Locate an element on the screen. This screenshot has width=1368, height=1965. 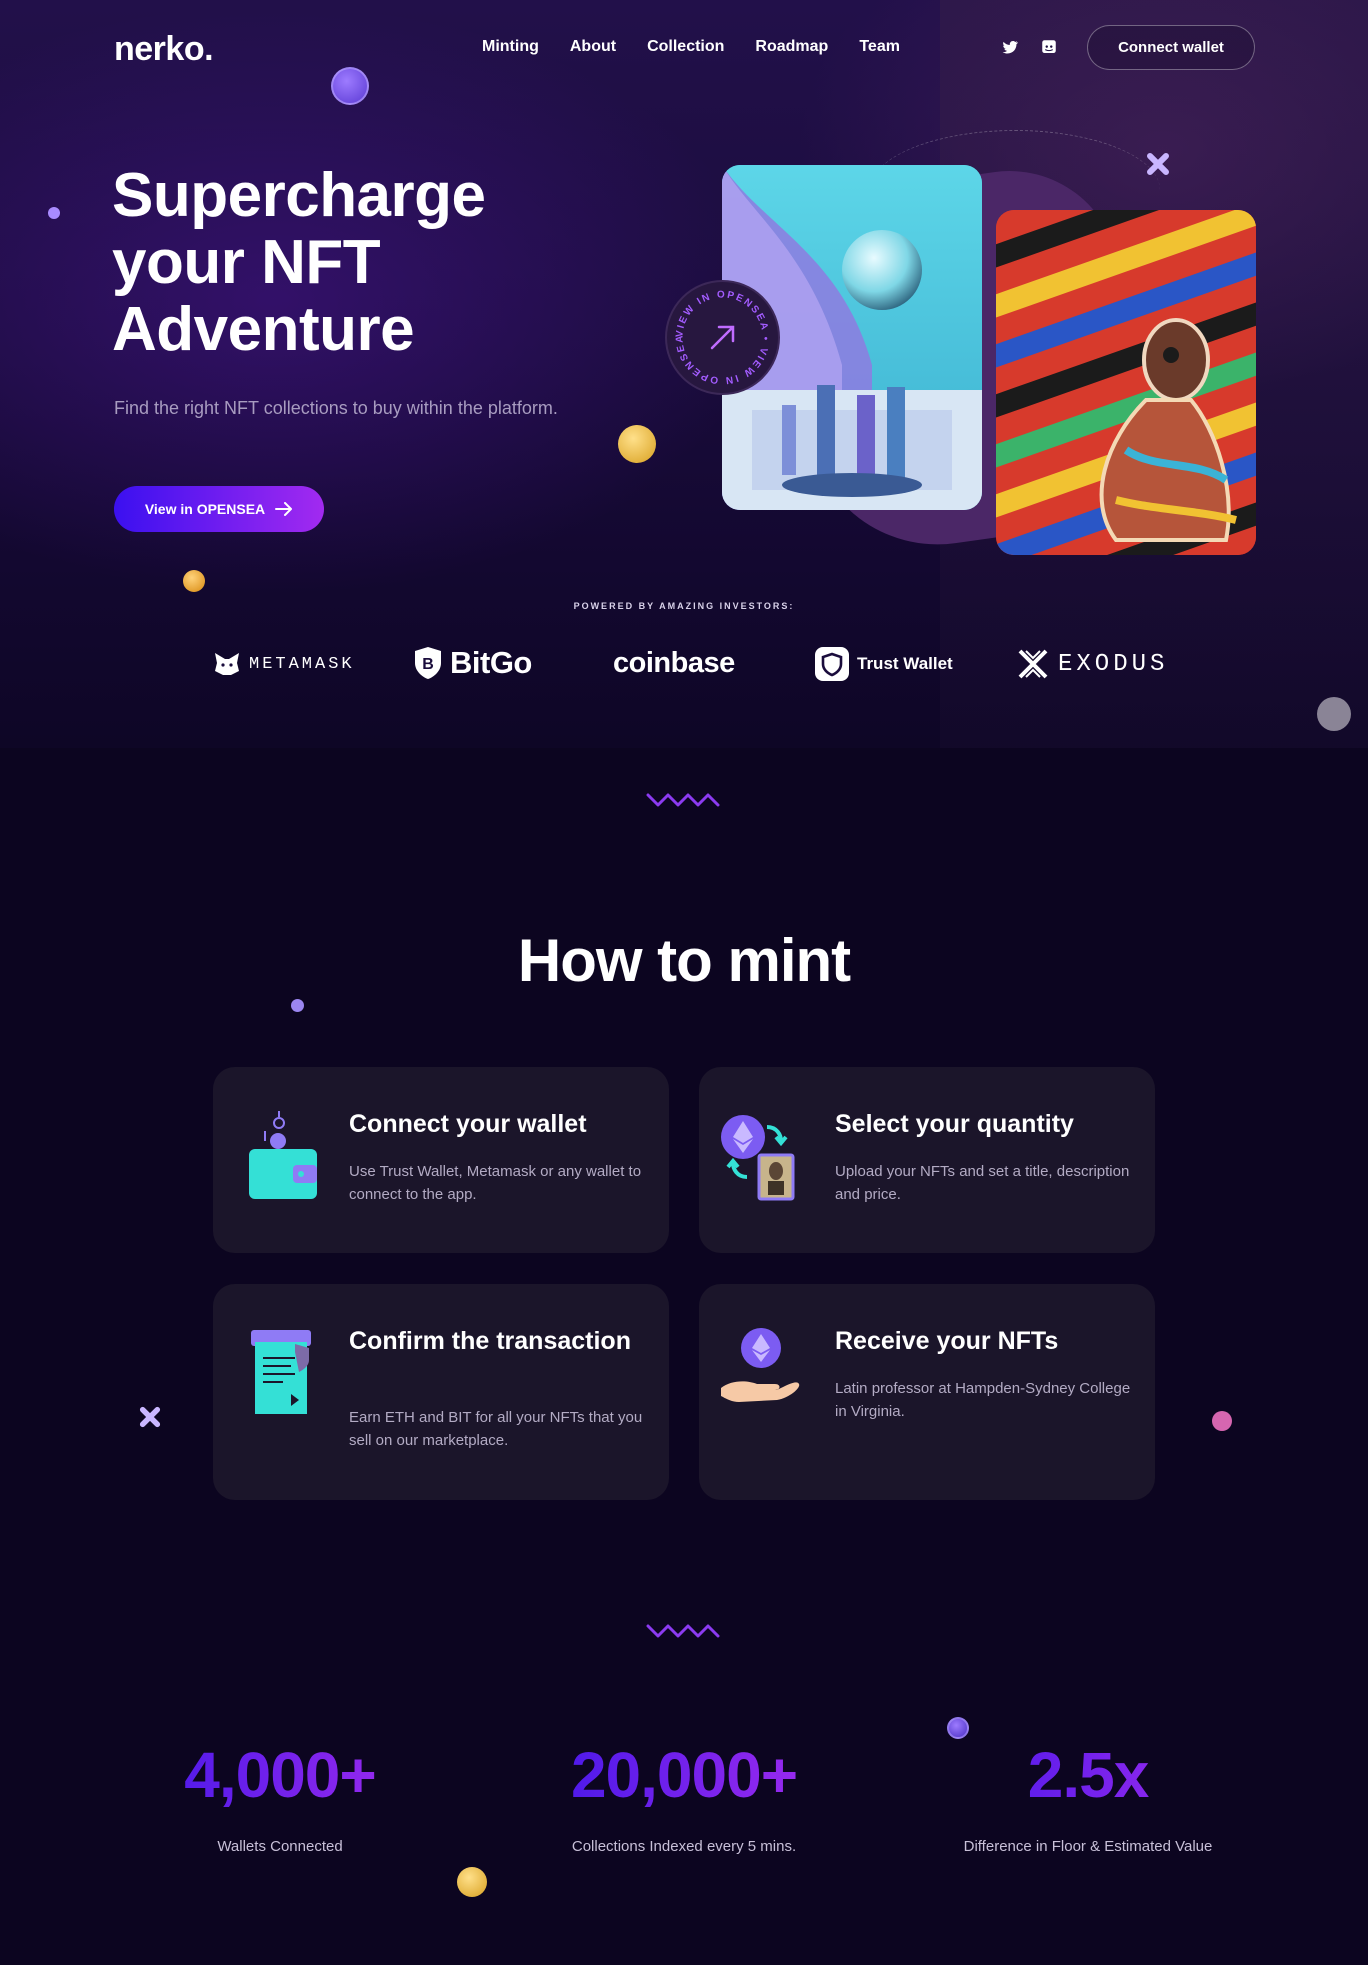
discord-icon is located at coordinates (1049, 47).